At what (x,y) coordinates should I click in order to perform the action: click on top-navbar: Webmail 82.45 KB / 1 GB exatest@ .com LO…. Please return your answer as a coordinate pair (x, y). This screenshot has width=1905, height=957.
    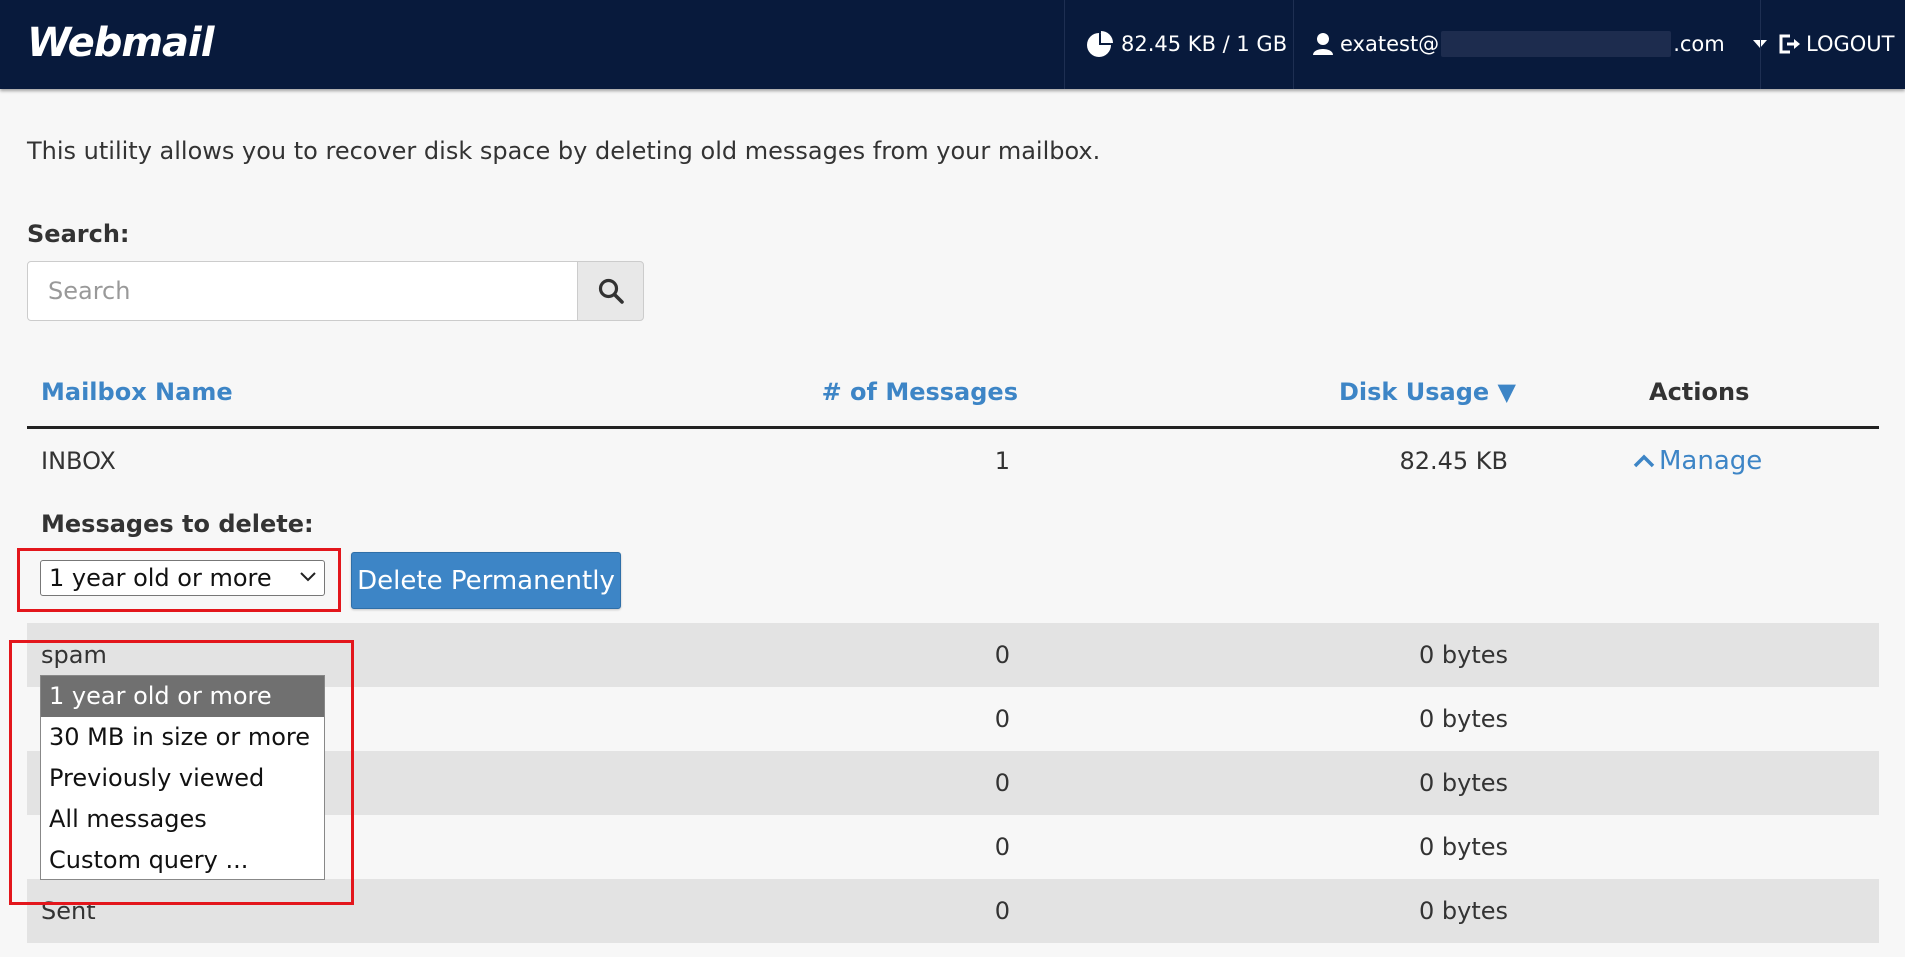
    Looking at the image, I should click on (952, 44).